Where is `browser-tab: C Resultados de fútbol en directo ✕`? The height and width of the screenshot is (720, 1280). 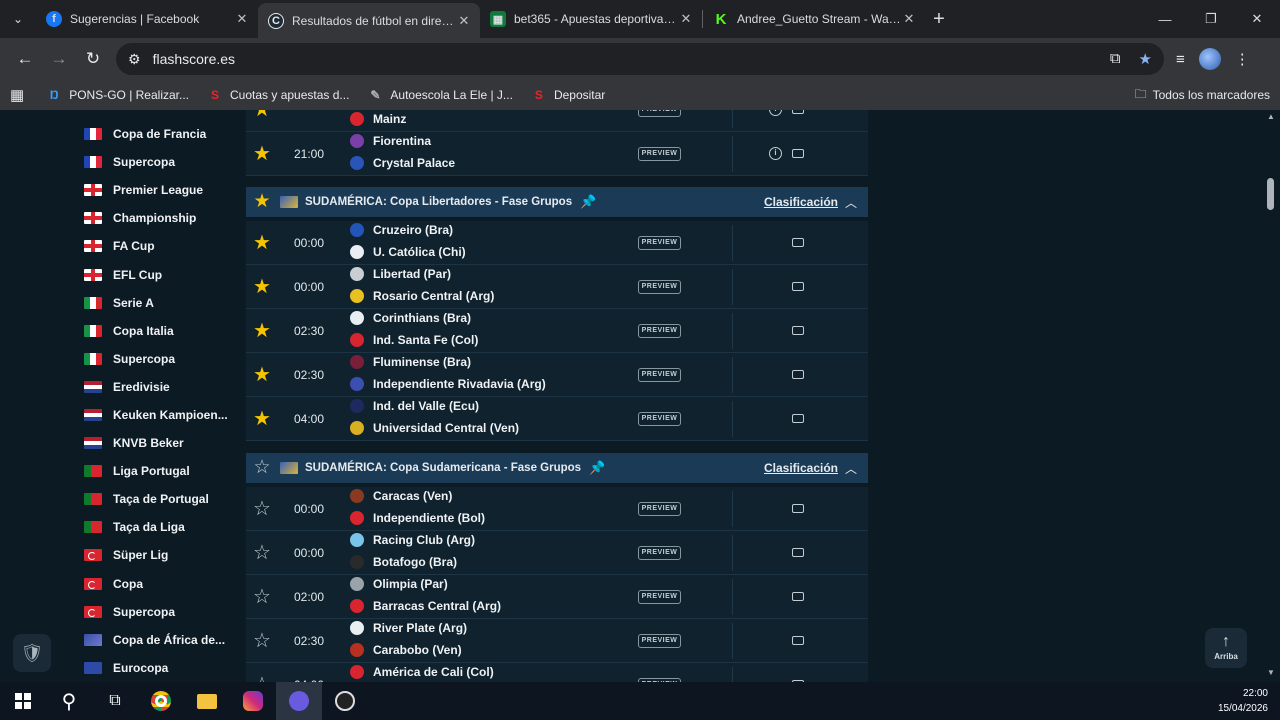 browser-tab: C Resultados de fútbol en directo ✕ is located at coordinates (369, 20).